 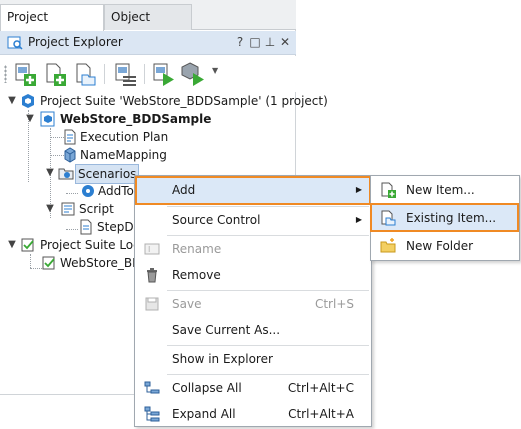 I want to click on execution-plan-icon, so click(x=70, y=137).